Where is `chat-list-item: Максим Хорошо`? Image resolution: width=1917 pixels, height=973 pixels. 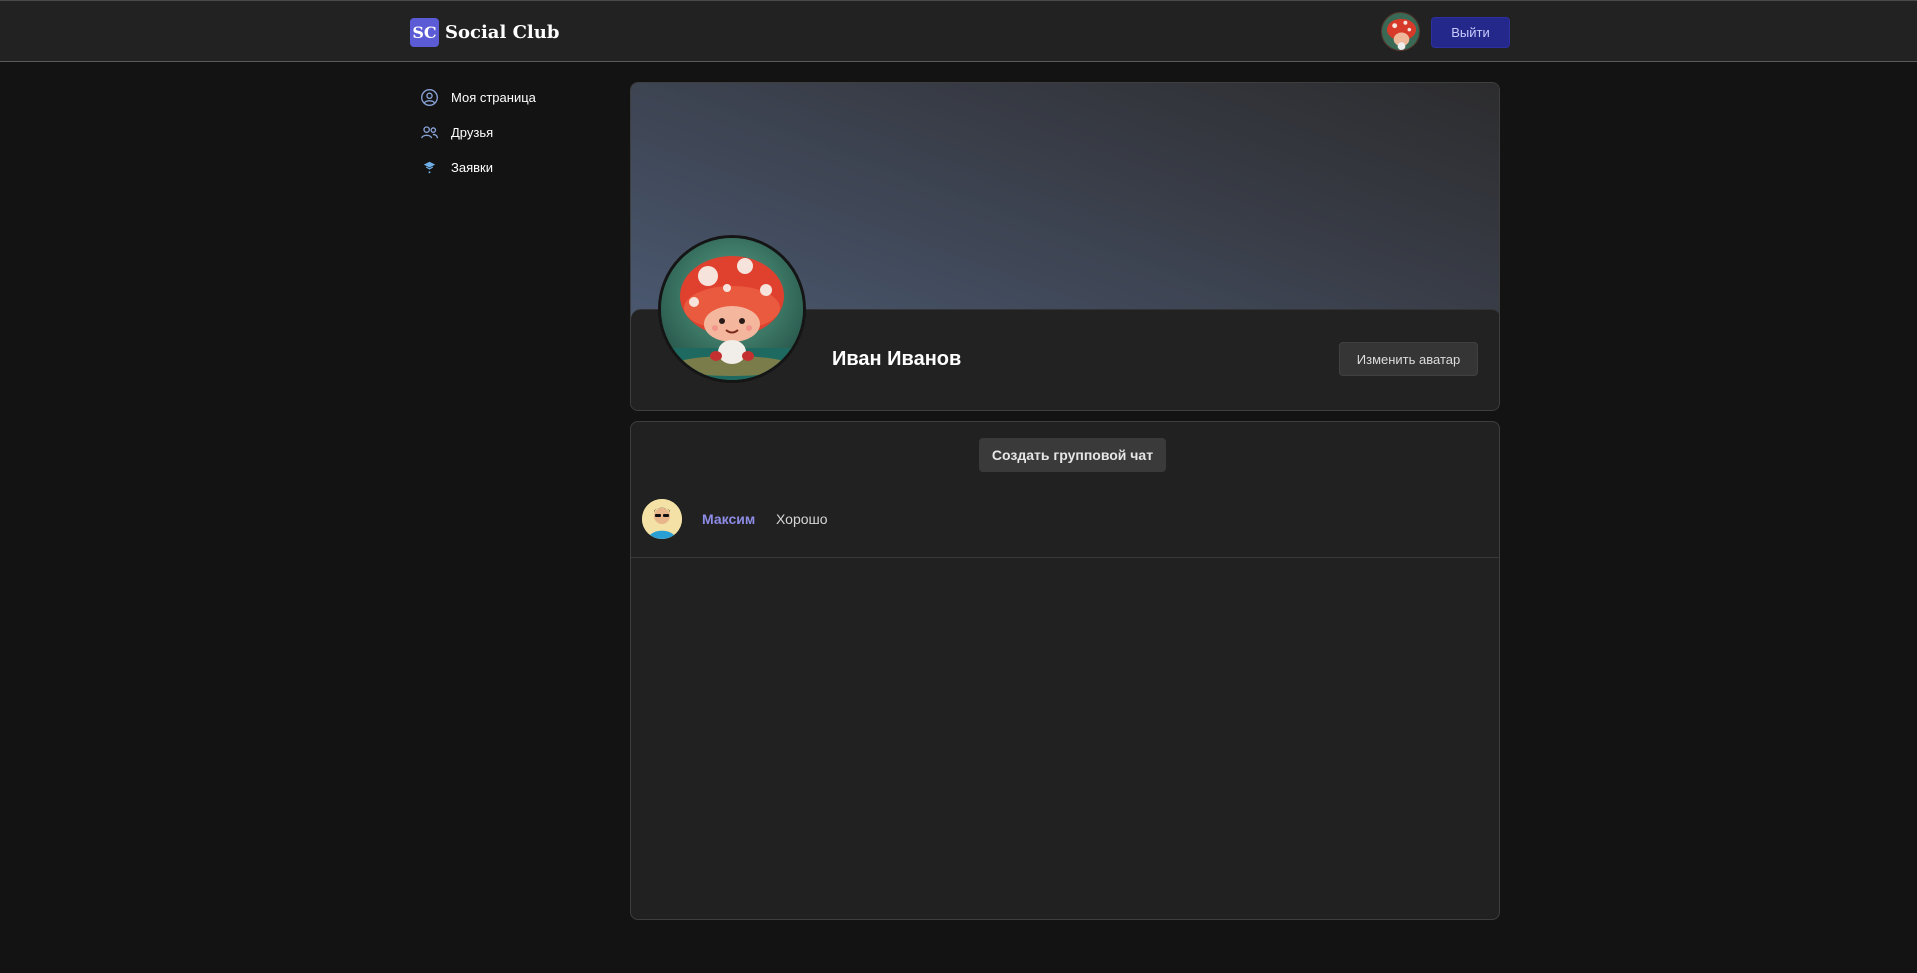 chat-list-item: Максим Хорошо is located at coordinates (1065, 525).